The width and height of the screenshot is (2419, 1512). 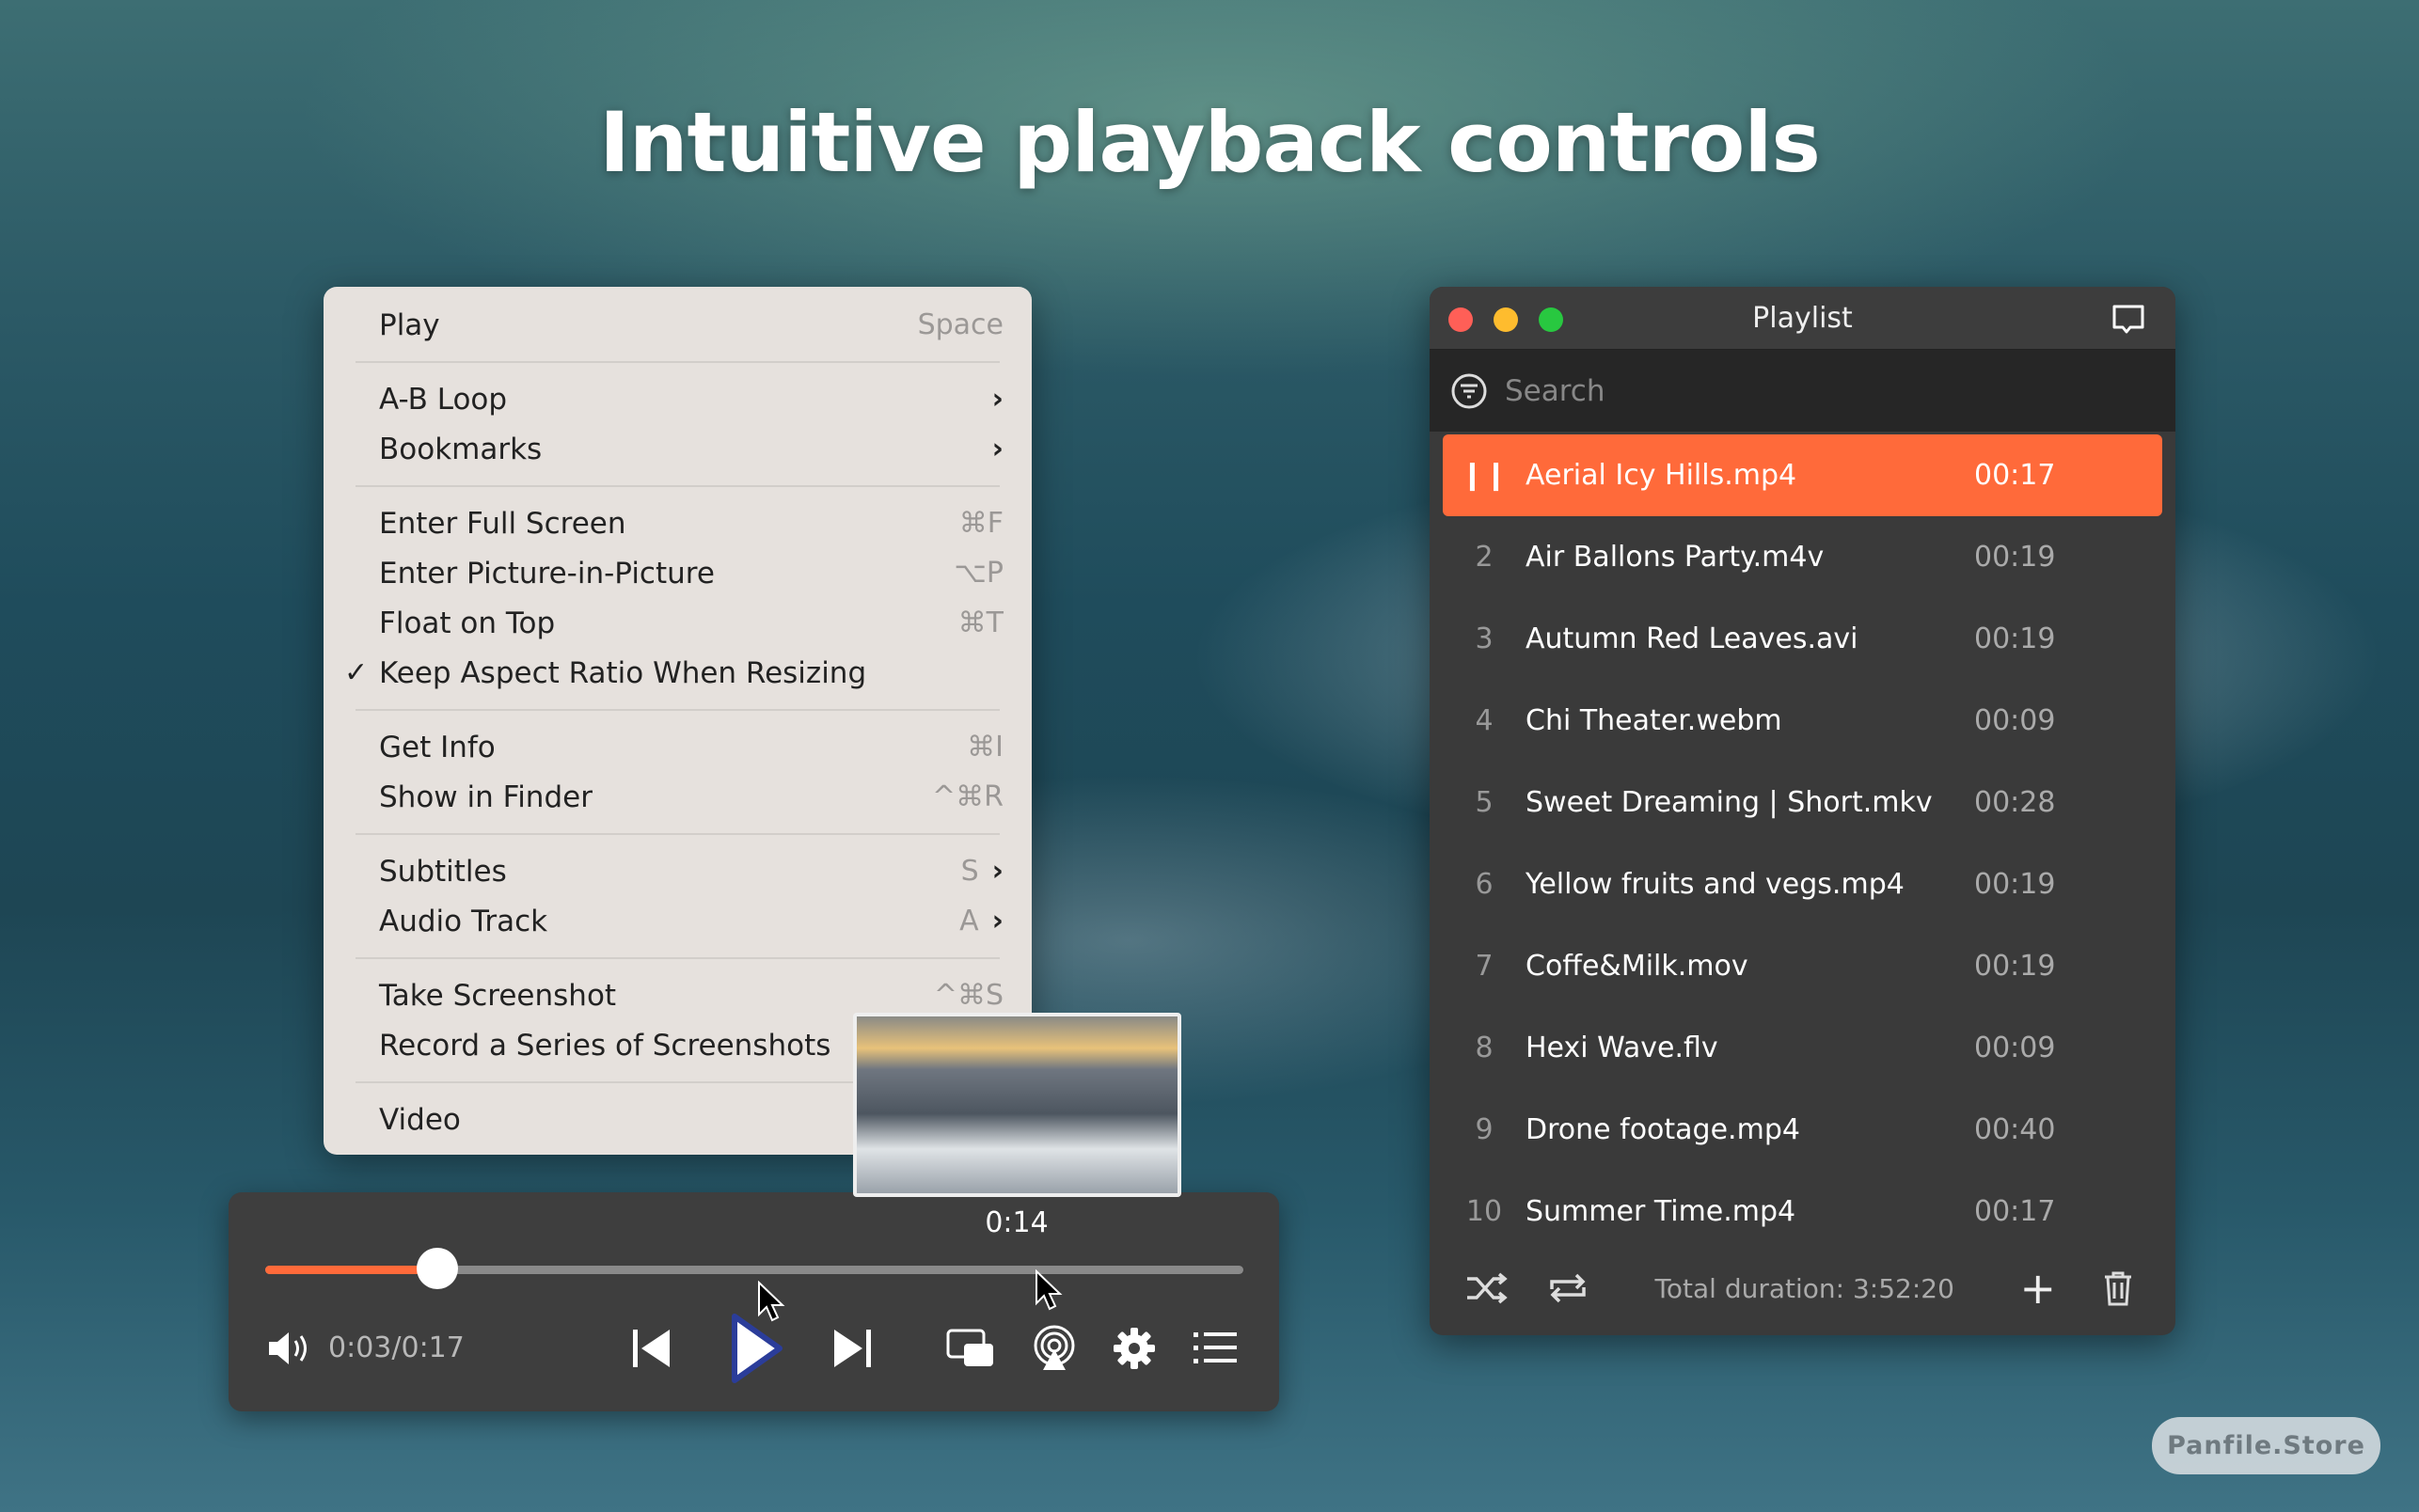 I want to click on playlist-footer: Total duration: 3:52:20 +, so click(x=1802, y=1288).